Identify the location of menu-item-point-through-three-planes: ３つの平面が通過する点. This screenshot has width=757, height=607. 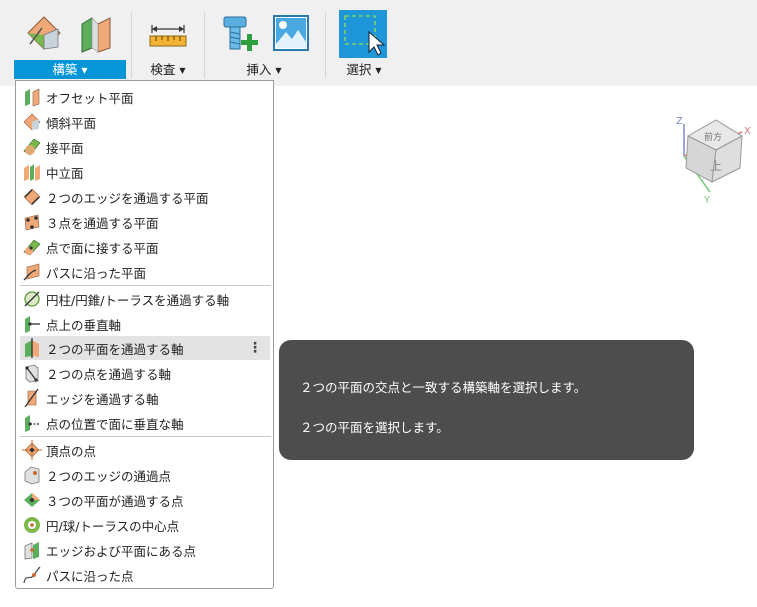
(145, 500).